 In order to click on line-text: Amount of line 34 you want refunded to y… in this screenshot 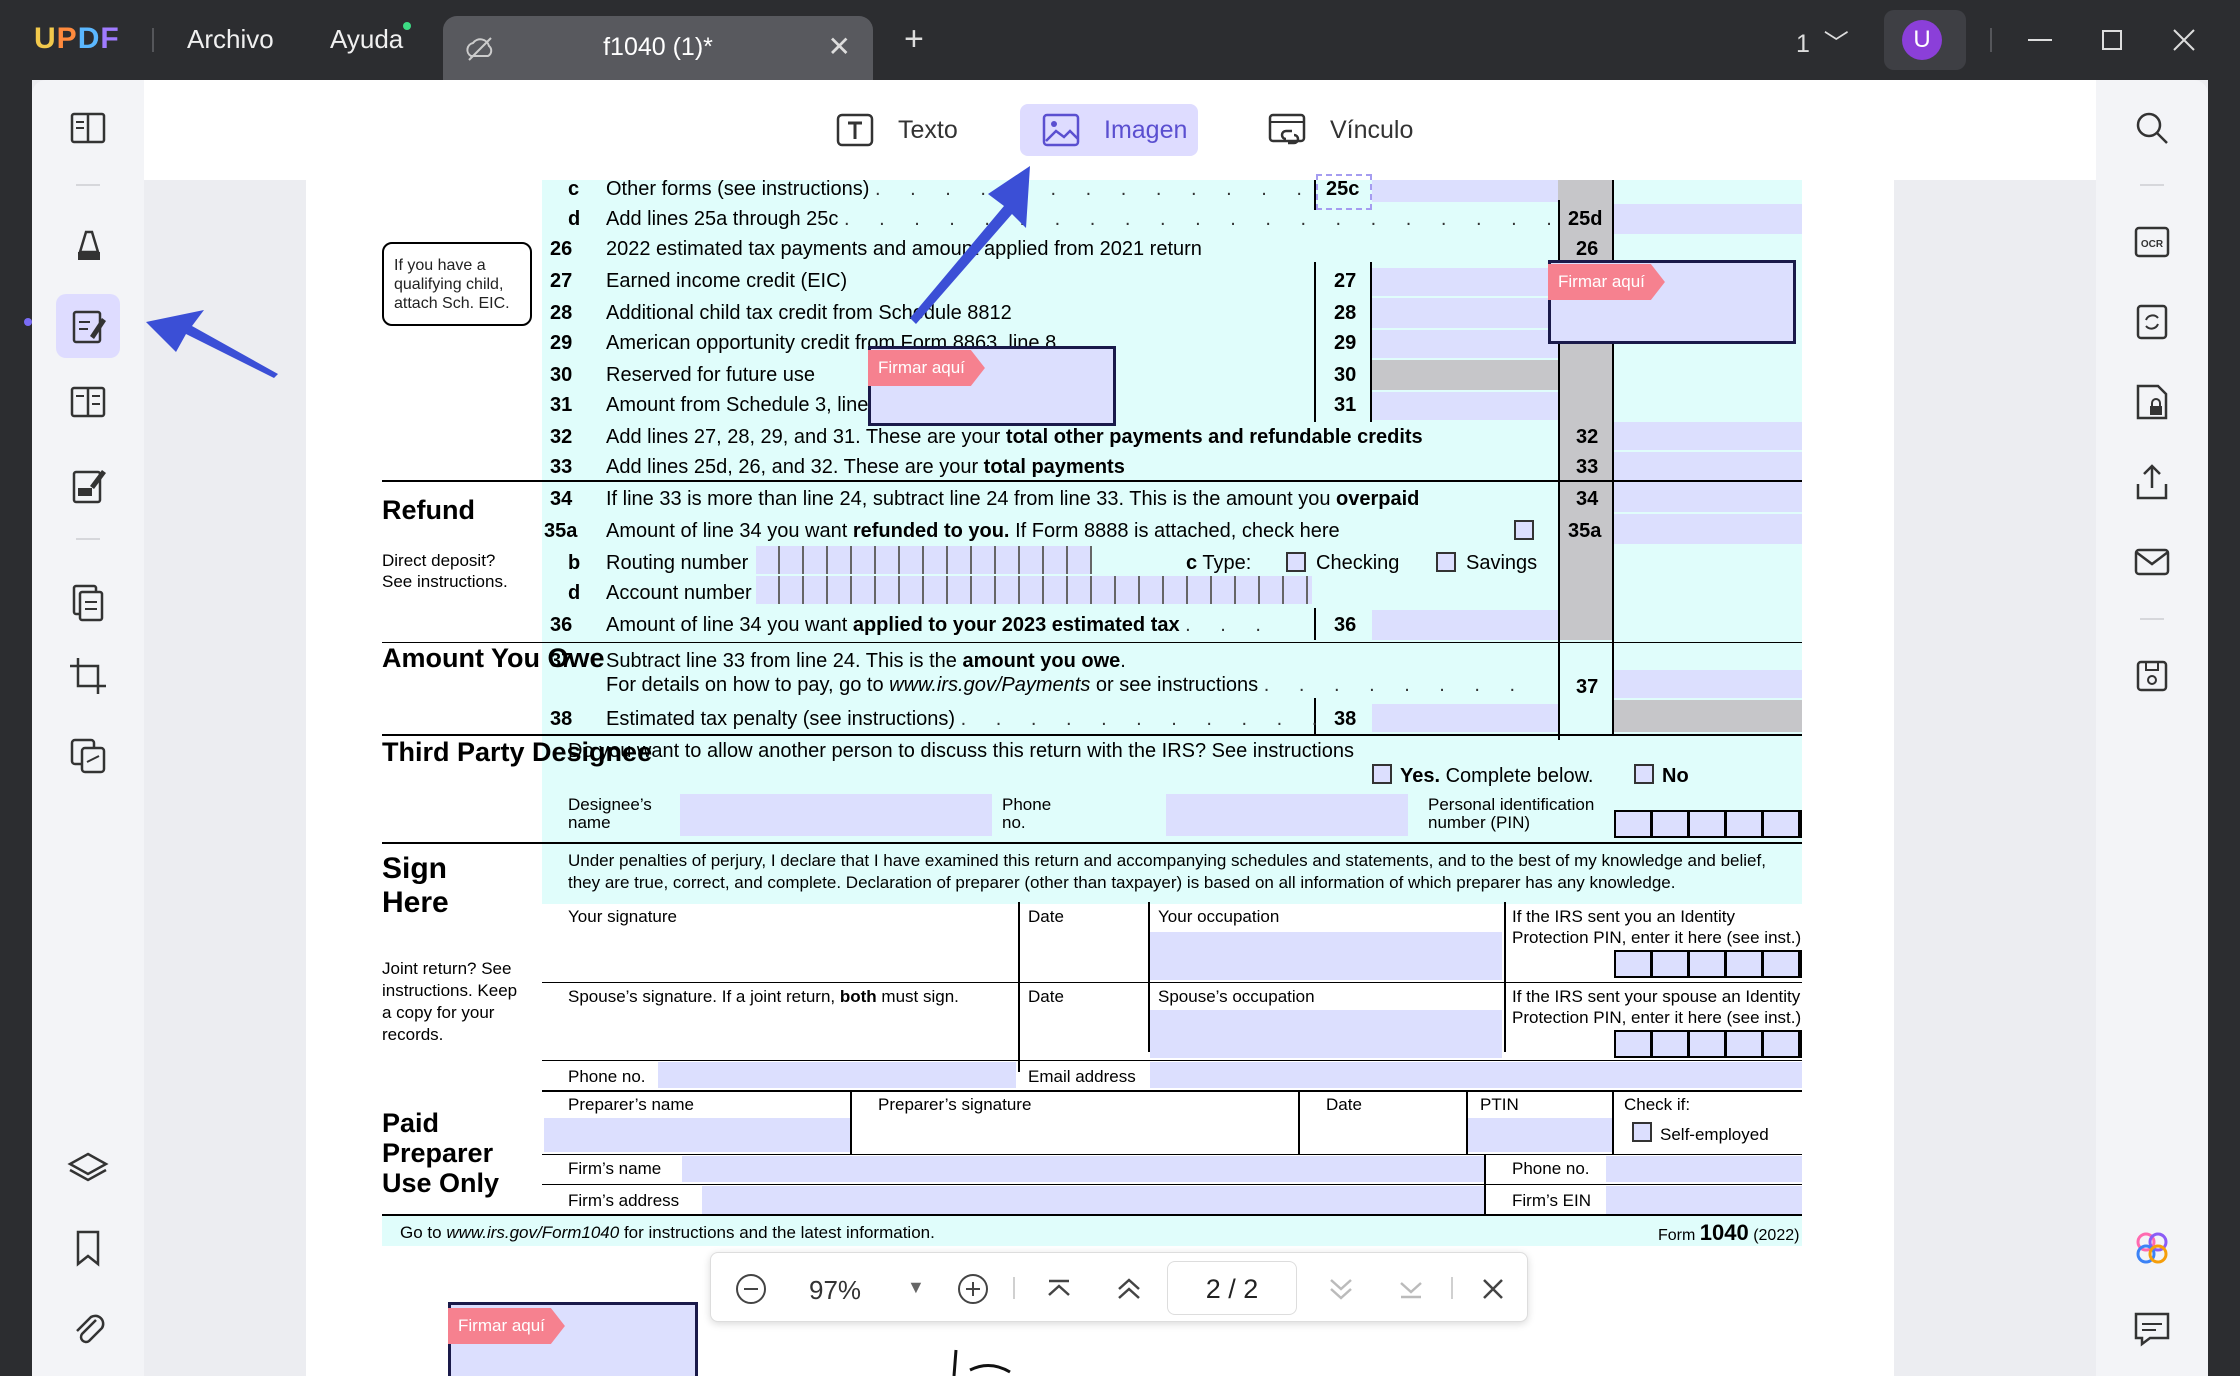, I will do `click(973, 531)`.